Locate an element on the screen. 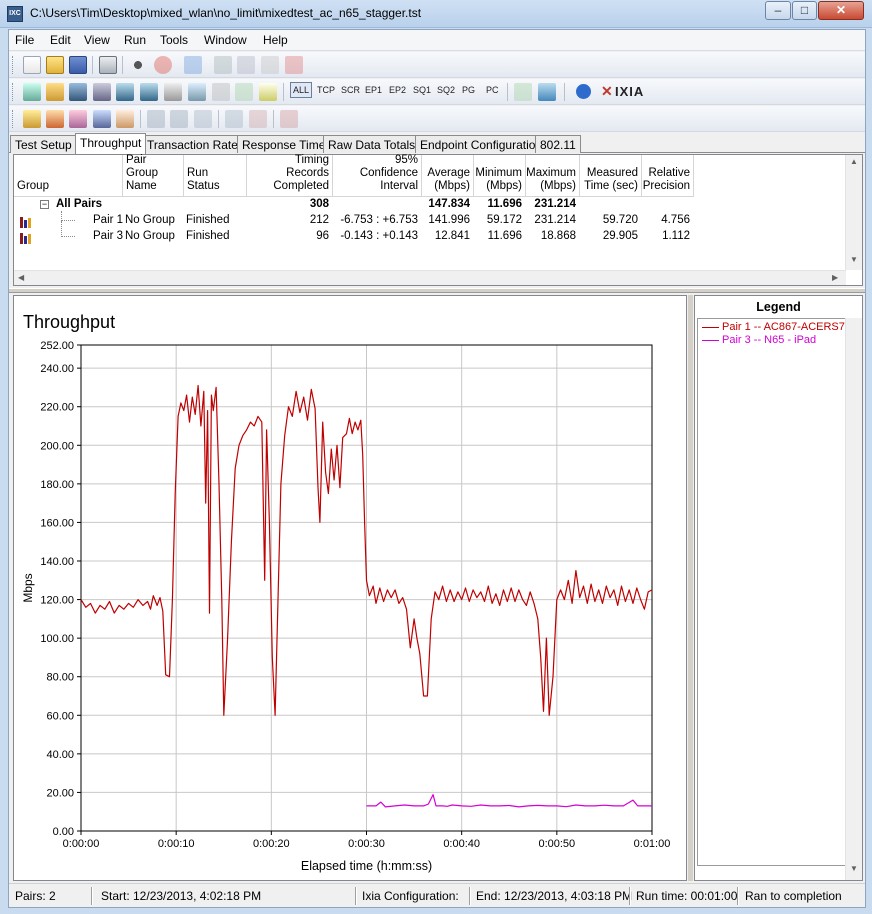 This screenshot has width=872, height=914. tab-802-11: 802.11 is located at coordinates (558, 144).